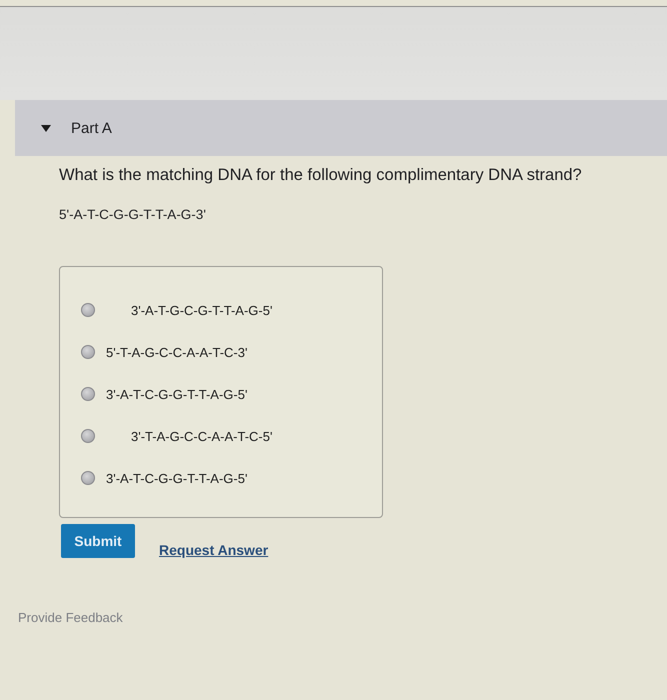  What do you see at coordinates (91, 128) in the screenshot?
I see `part-title: Part A` at bounding box center [91, 128].